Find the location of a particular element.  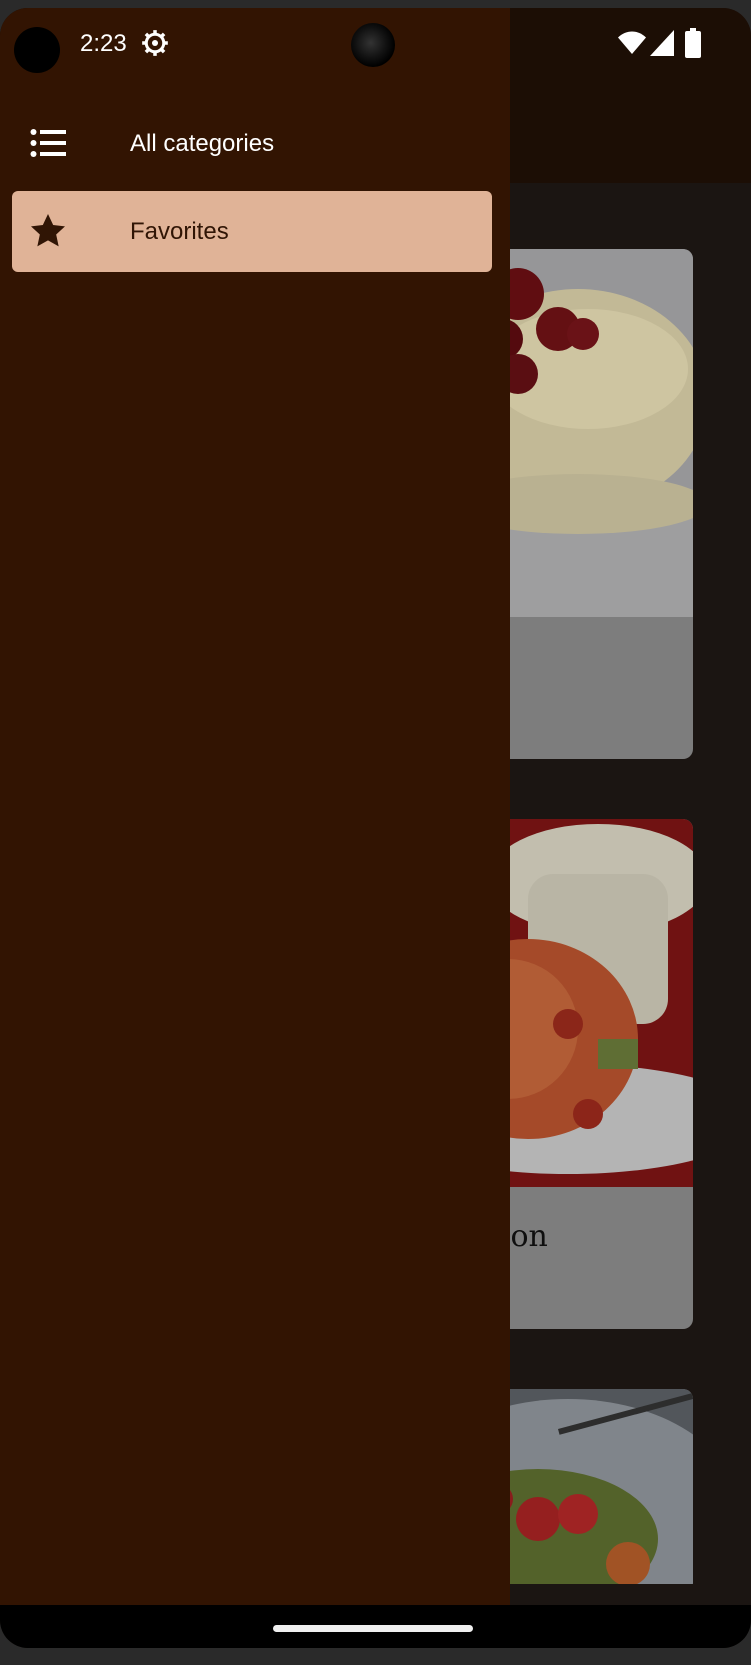

cell-signal-icon is located at coordinates (662, 43).